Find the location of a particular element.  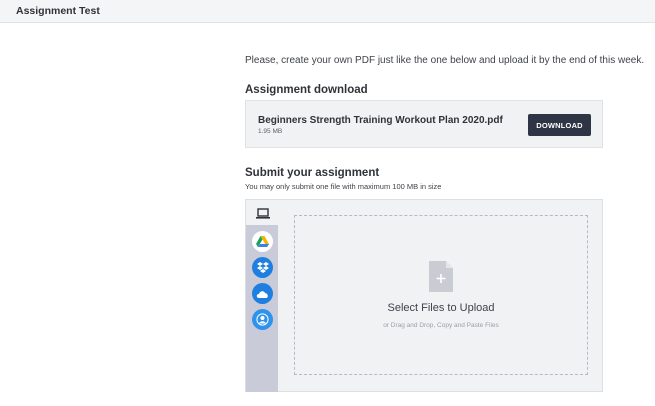

laptop-icon is located at coordinates (263, 213).